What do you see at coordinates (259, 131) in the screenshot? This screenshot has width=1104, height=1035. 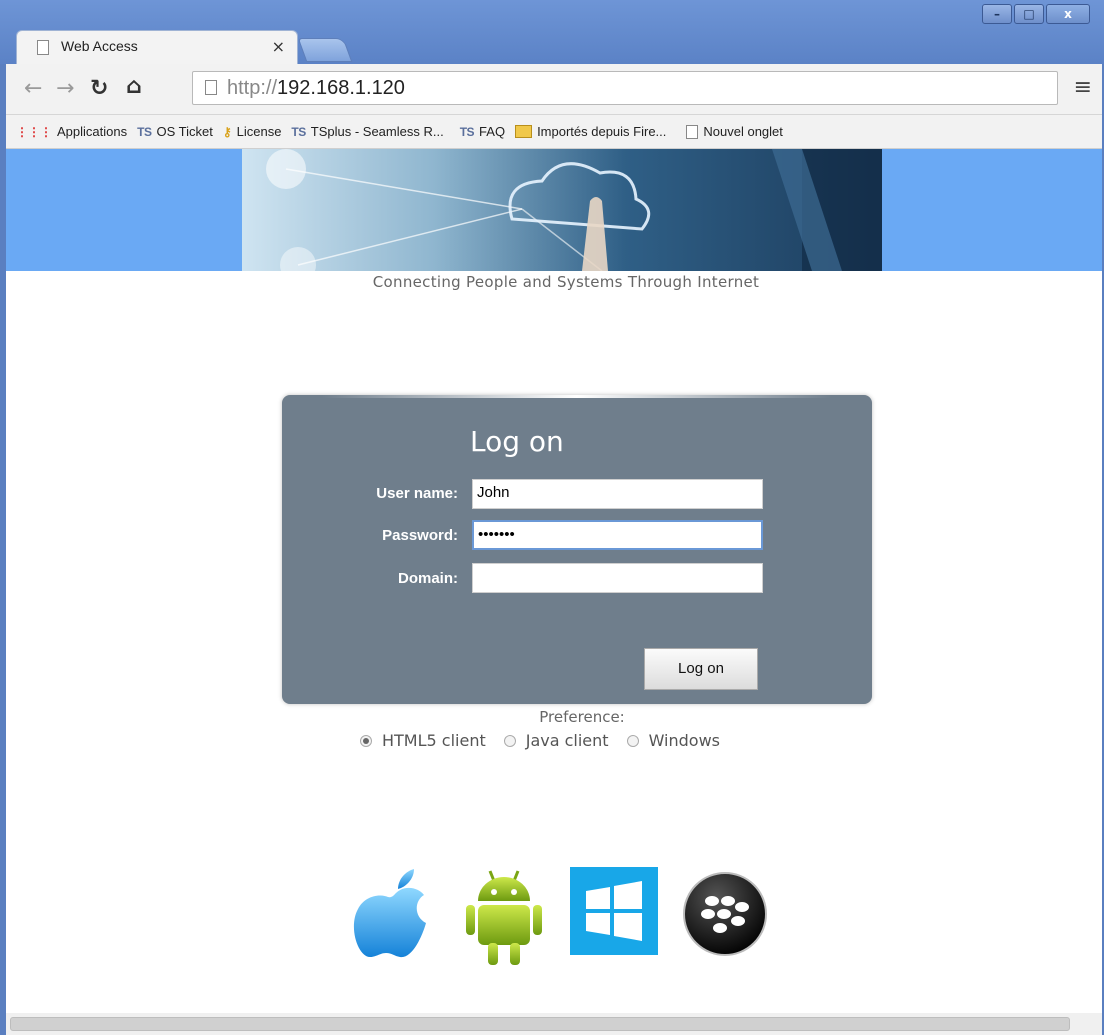 I see `bookmark-label: License` at bounding box center [259, 131].